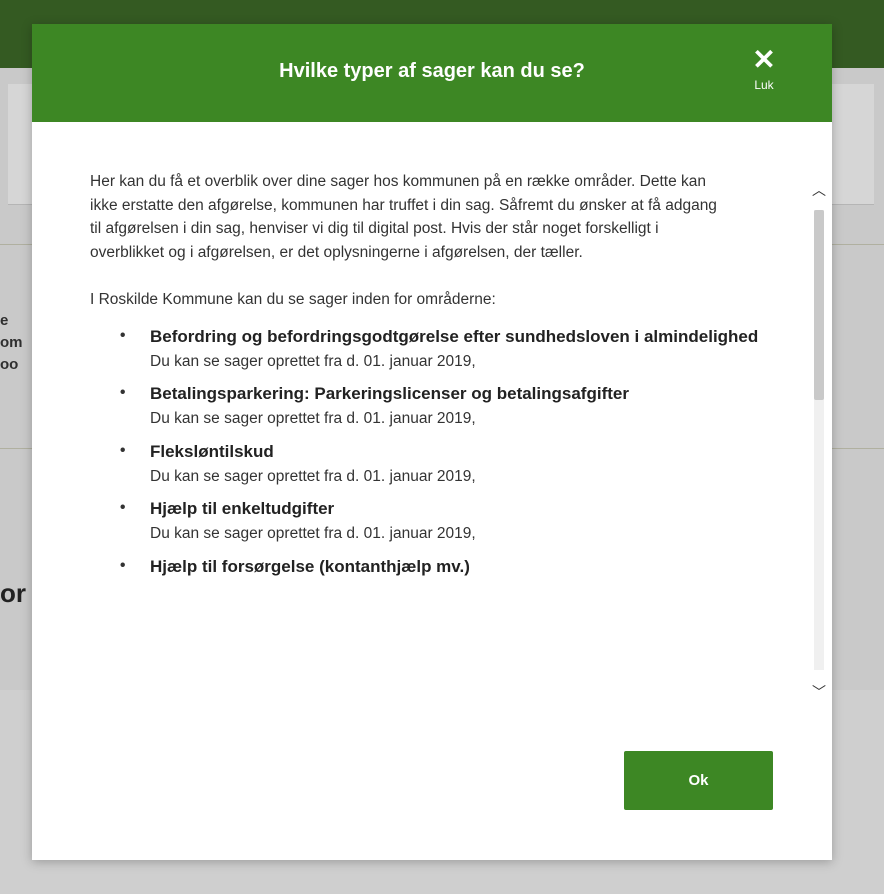  I want to click on area-title: Fleksløntilskud, so click(212, 451).